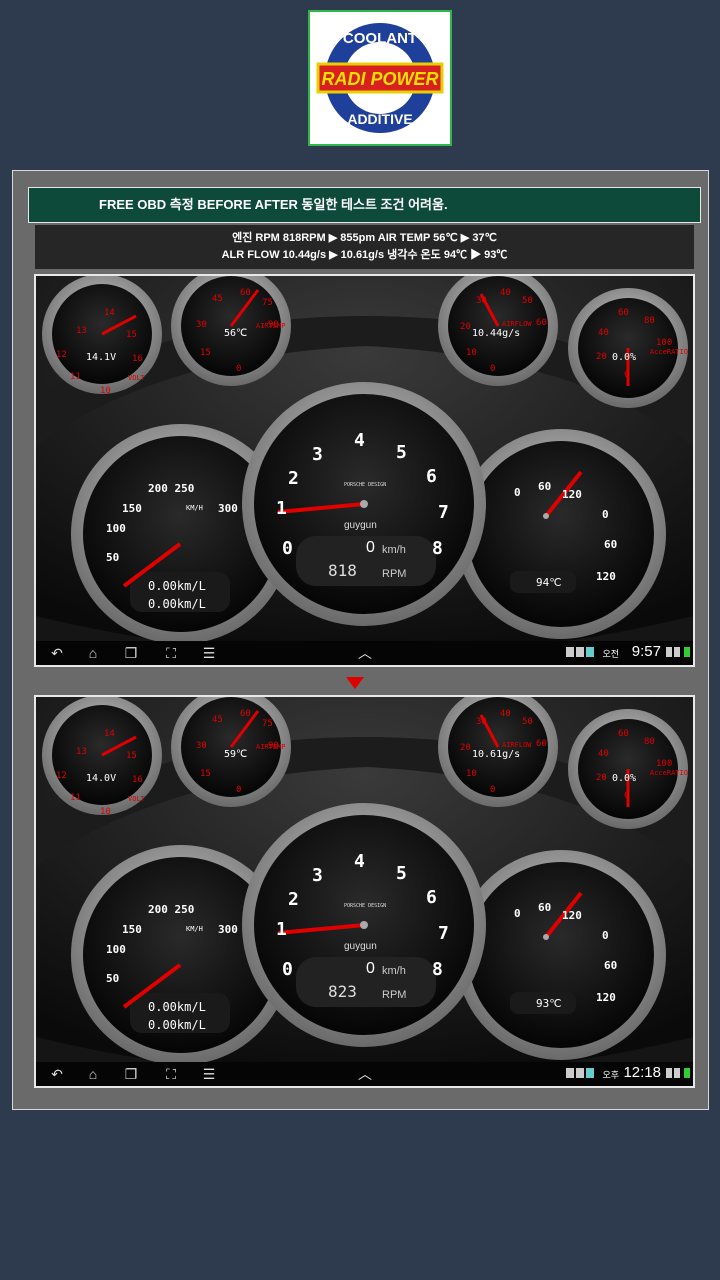 Image resolution: width=720 pixels, height=1280 pixels. I want to click on rpm-tick: 5, so click(401, 873).